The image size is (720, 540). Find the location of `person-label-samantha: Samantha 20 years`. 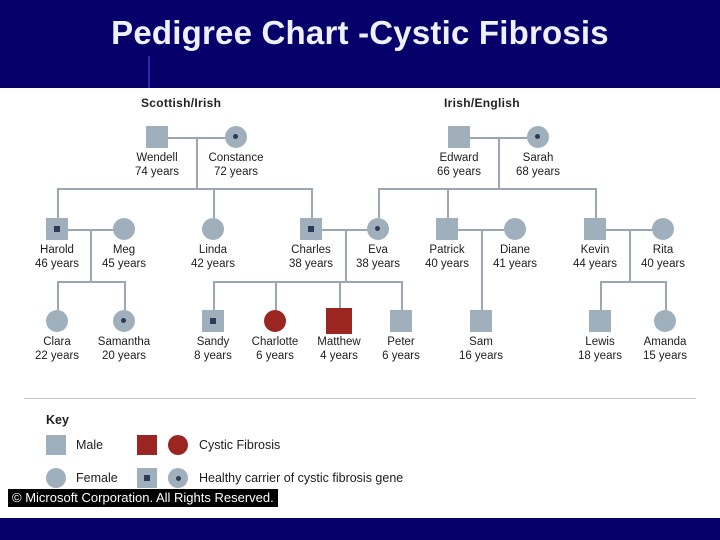

person-label-samantha: Samantha 20 years is located at coordinates (124, 349).